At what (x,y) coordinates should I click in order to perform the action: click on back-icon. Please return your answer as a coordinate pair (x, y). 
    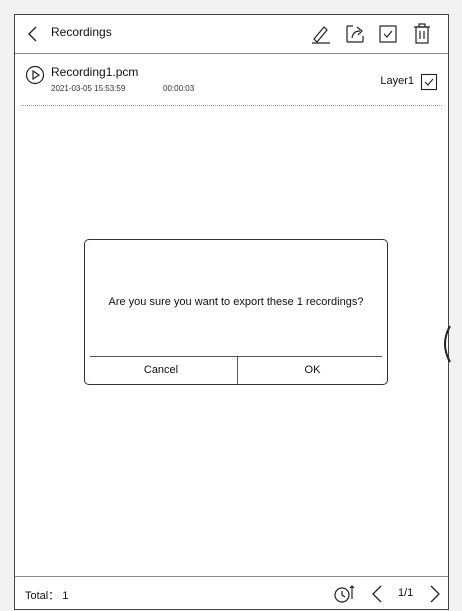
    Looking at the image, I should click on (32, 34).